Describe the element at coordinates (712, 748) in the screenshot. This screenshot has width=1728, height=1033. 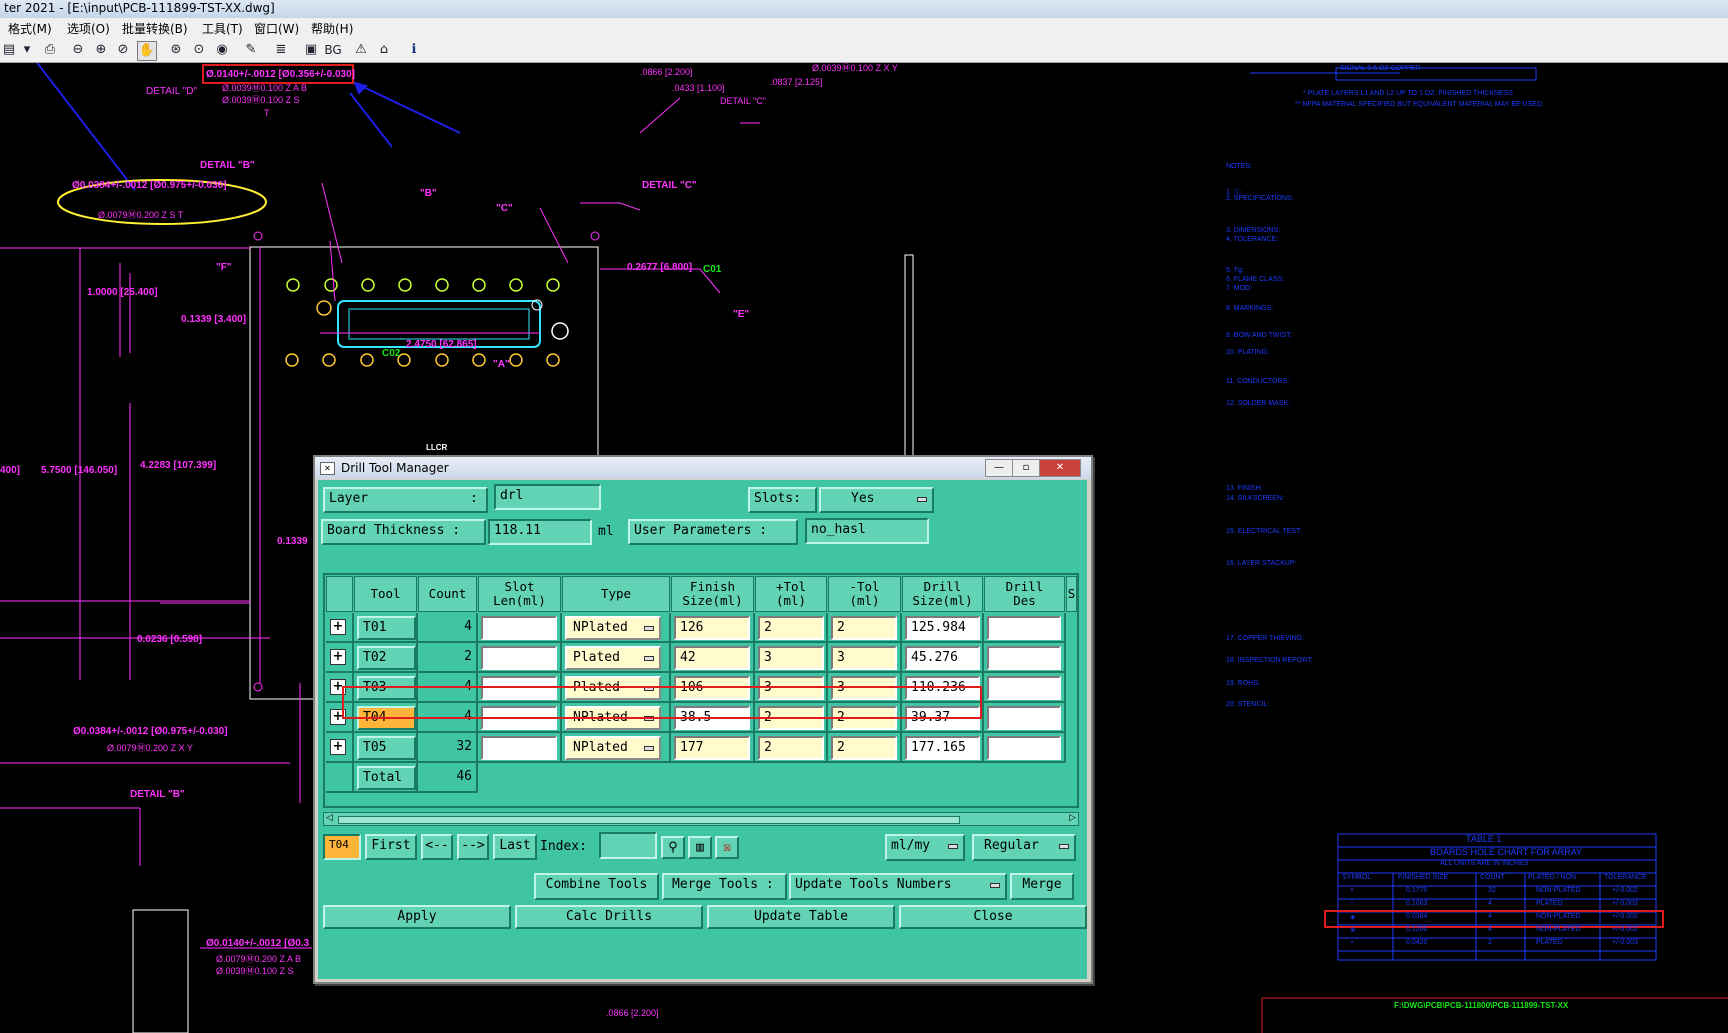
I see `finish-size-input: 177` at that location.